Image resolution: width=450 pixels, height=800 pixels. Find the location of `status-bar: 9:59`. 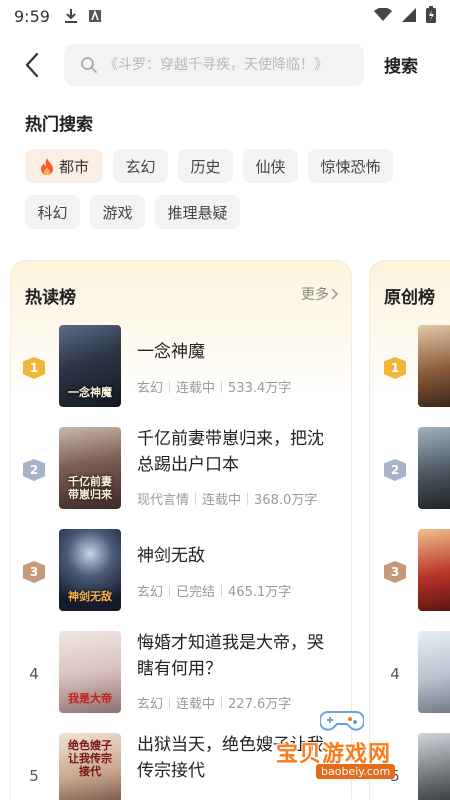

status-bar: 9:59 is located at coordinates (225, 16).